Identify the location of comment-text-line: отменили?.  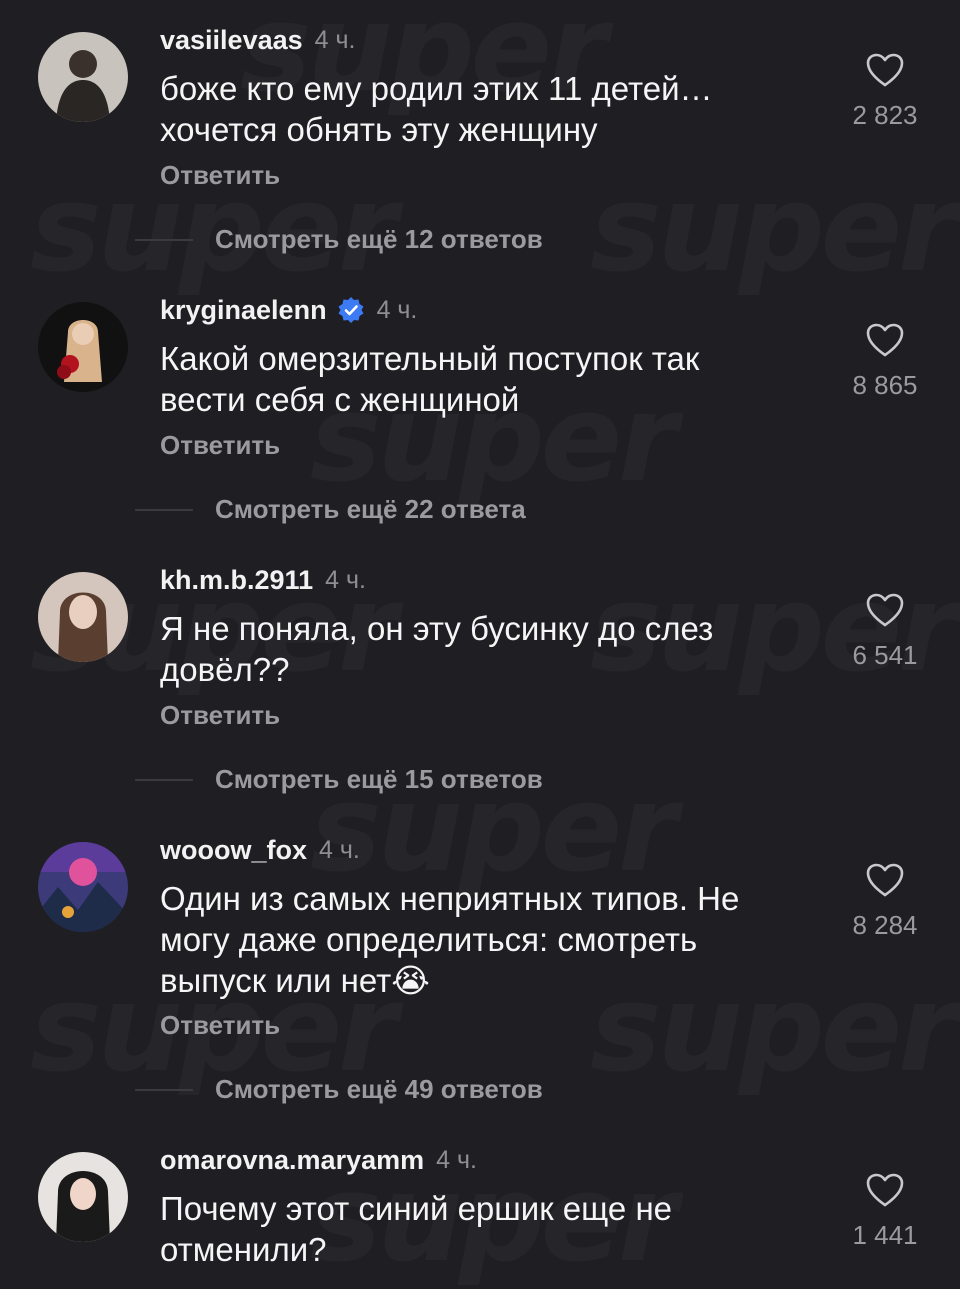
(243, 1249).